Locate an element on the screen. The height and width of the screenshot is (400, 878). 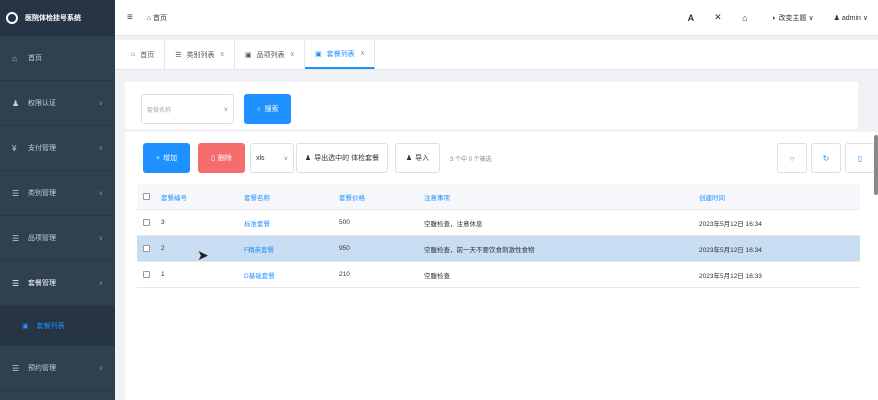
sidebar-item-appointment: ☰ 预约管理 ∨ is located at coordinates (57, 368).